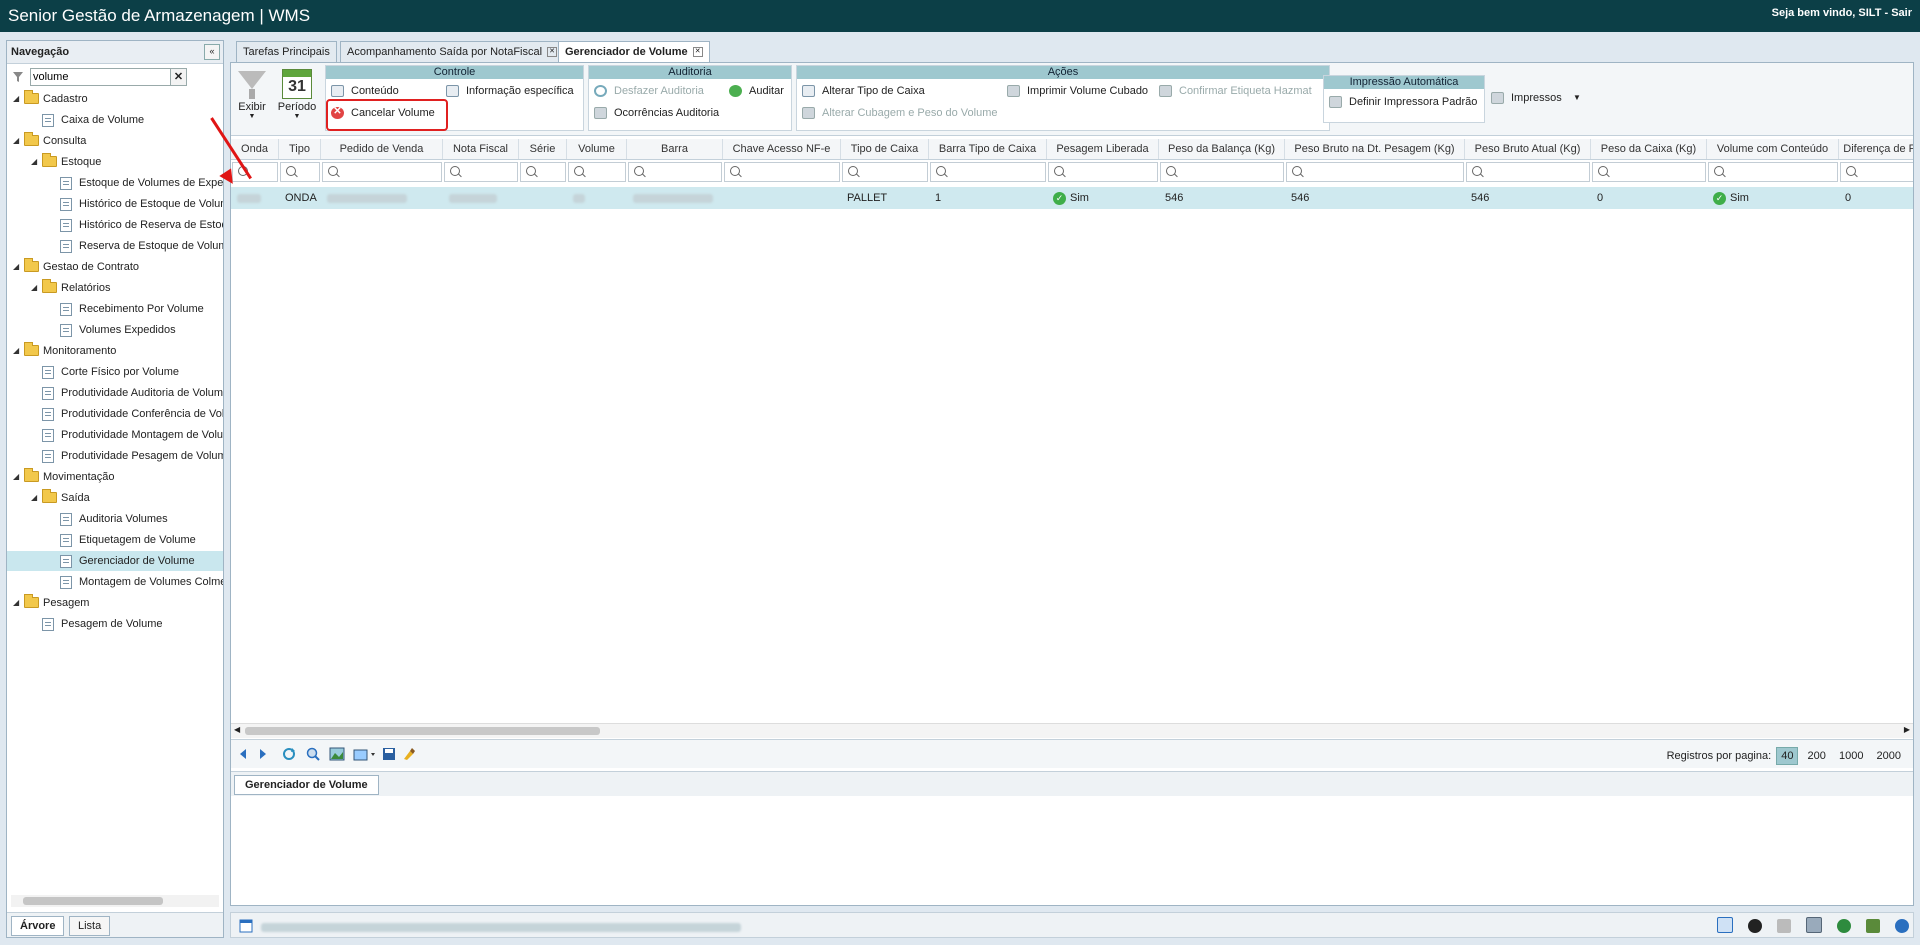 This screenshot has height=945, width=1920. Describe the element at coordinates (212, 52) in the screenshot. I see `collapse-panel-button: «` at that location.